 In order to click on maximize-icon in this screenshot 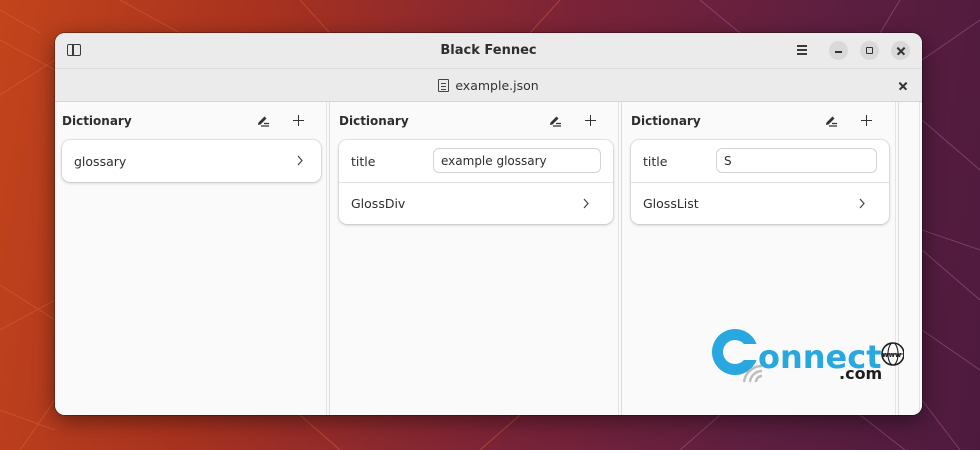, I will do `click(869, 50)`.